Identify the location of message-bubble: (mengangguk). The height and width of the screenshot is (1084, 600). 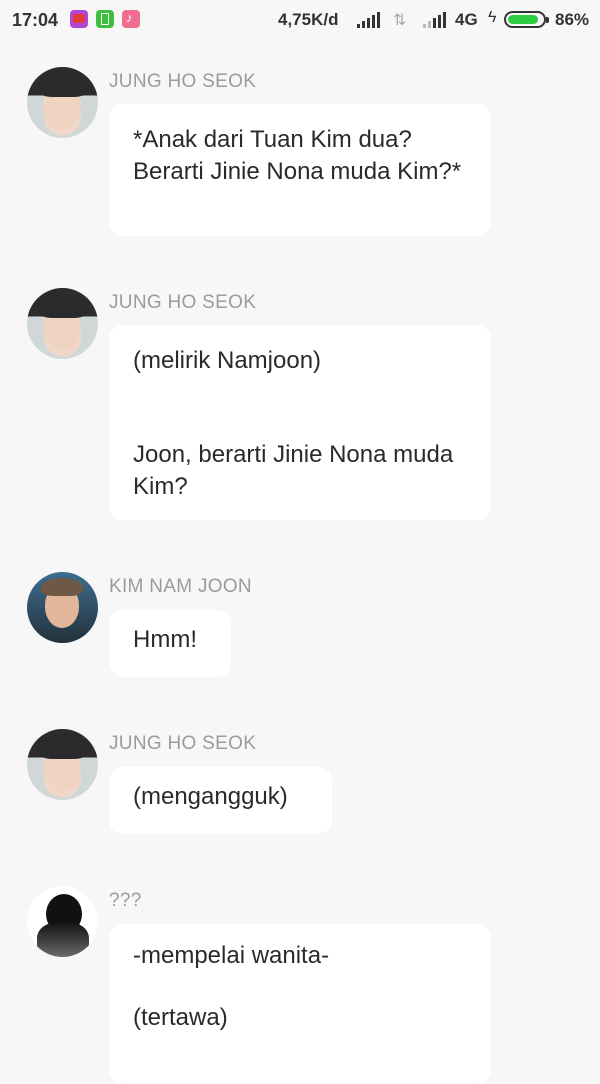
(220, 800).